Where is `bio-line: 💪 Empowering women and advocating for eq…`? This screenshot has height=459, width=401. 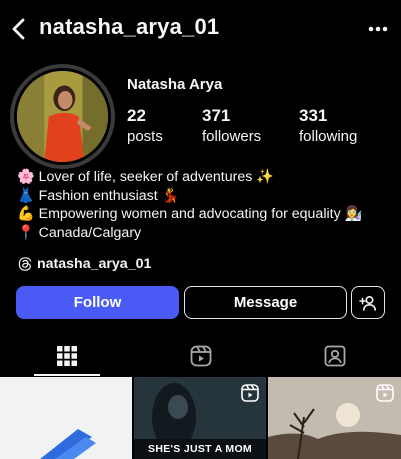 bio-line: 💪 Empowering women and advocating for eq… is located at coordinates (190, 214).